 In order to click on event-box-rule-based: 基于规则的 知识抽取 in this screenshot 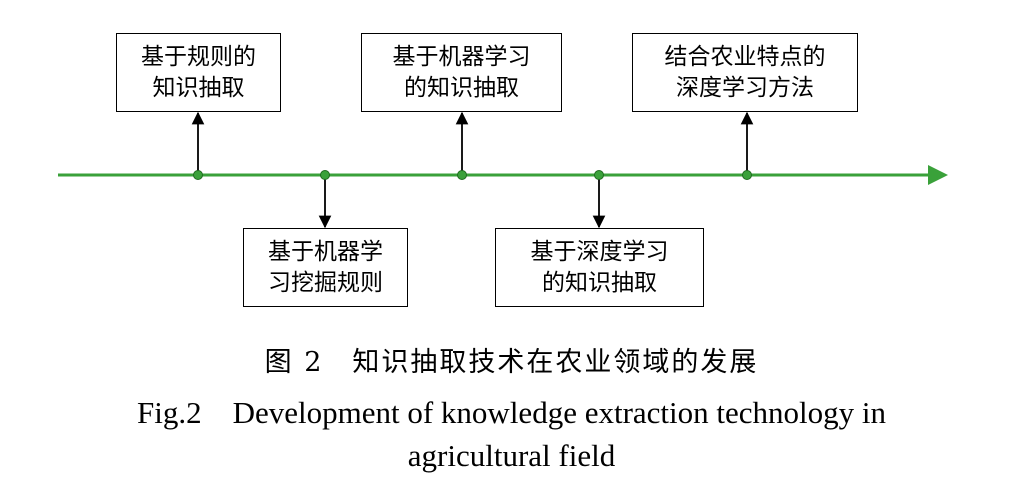, I will do `click(198, 72)`.